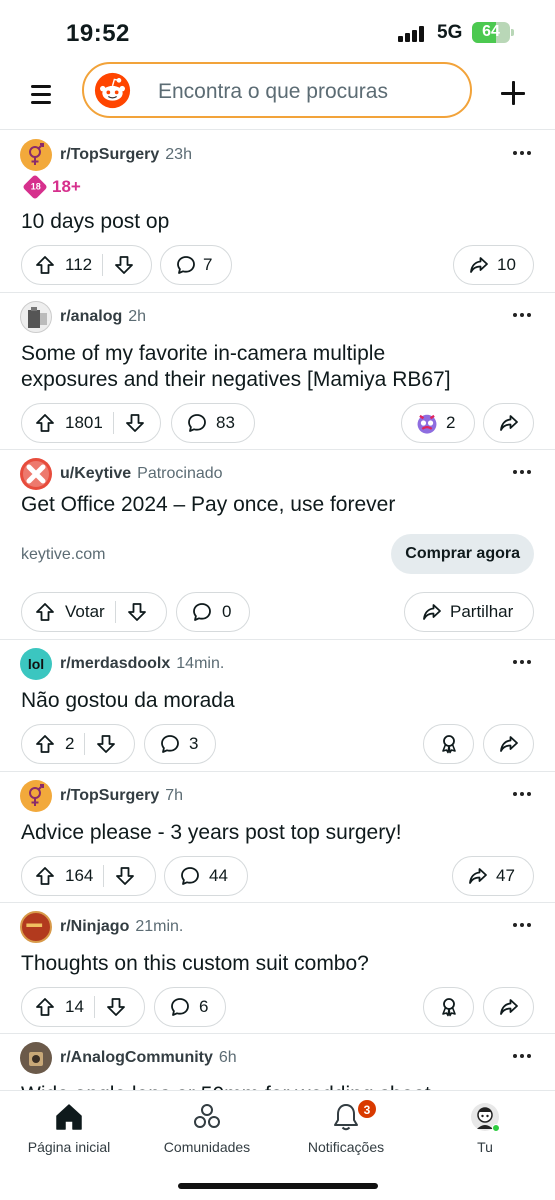 This screenshot has width=555, height=1200. I want to click on tab-profile: Tu, so click(485, 1131).